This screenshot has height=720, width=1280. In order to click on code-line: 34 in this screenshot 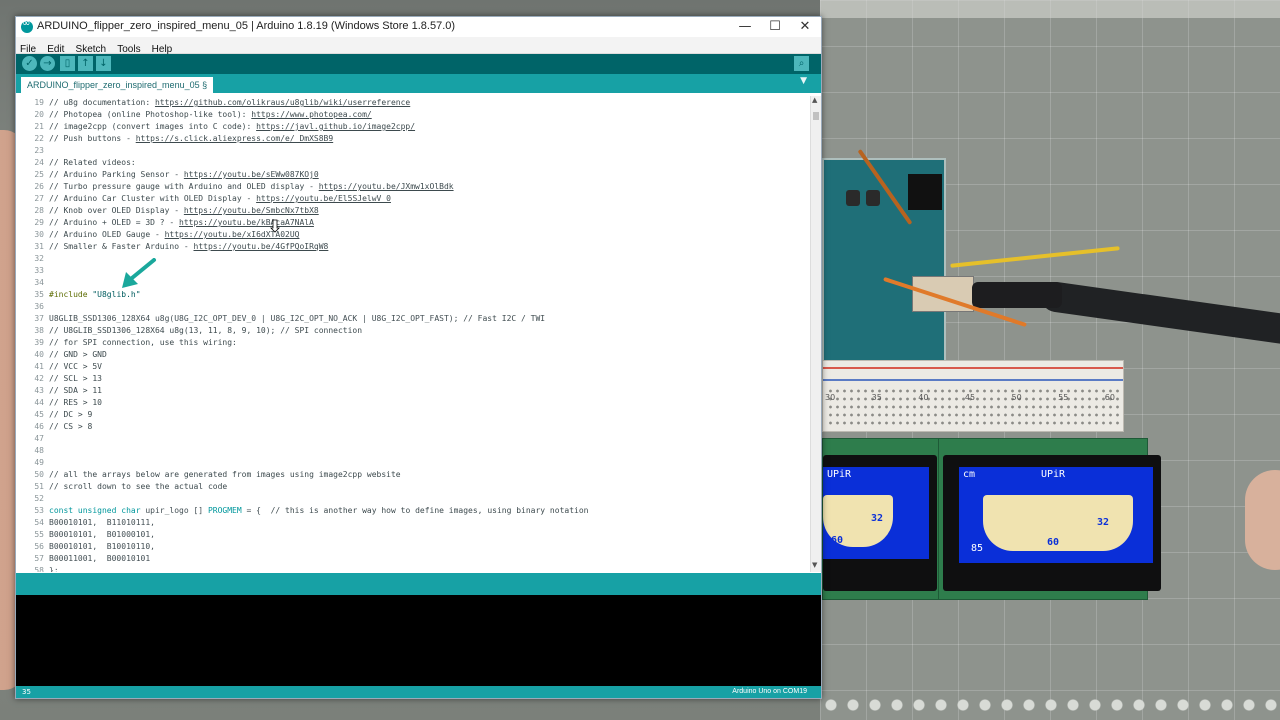, I will do `click(32, 283)`.